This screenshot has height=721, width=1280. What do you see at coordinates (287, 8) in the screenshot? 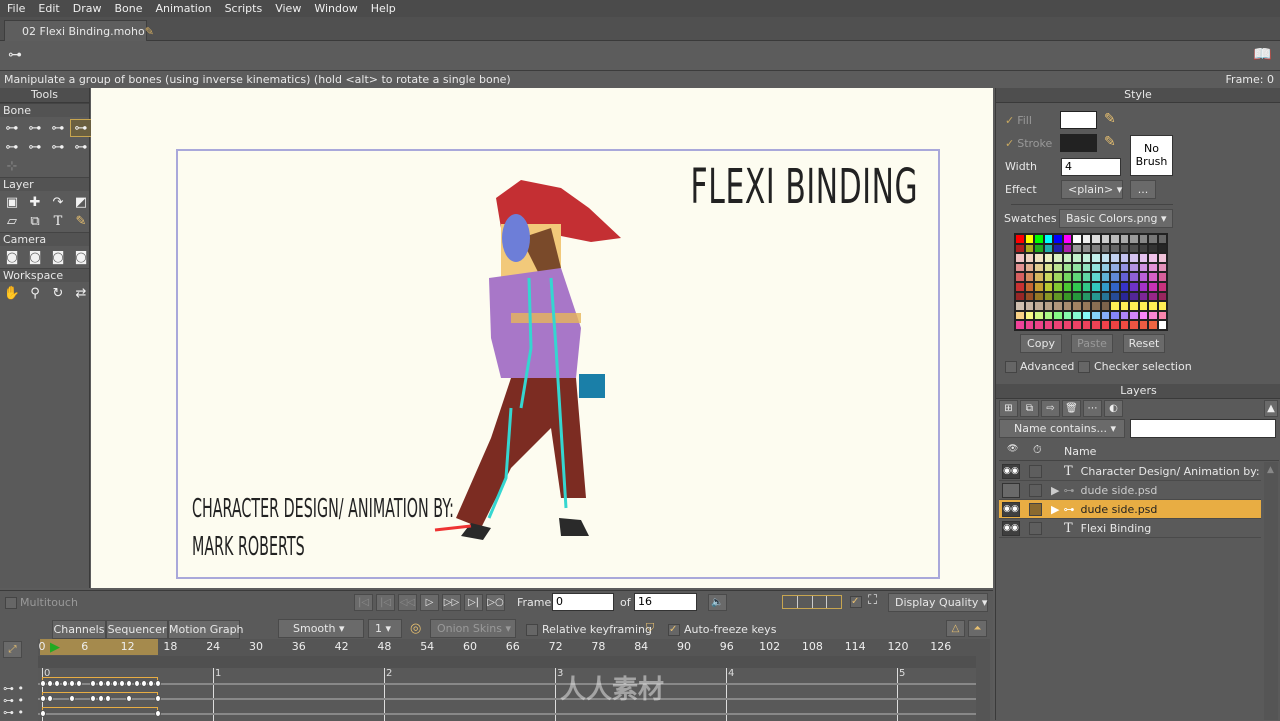
I see `menu-view: View` at bounding box center [287, 8].